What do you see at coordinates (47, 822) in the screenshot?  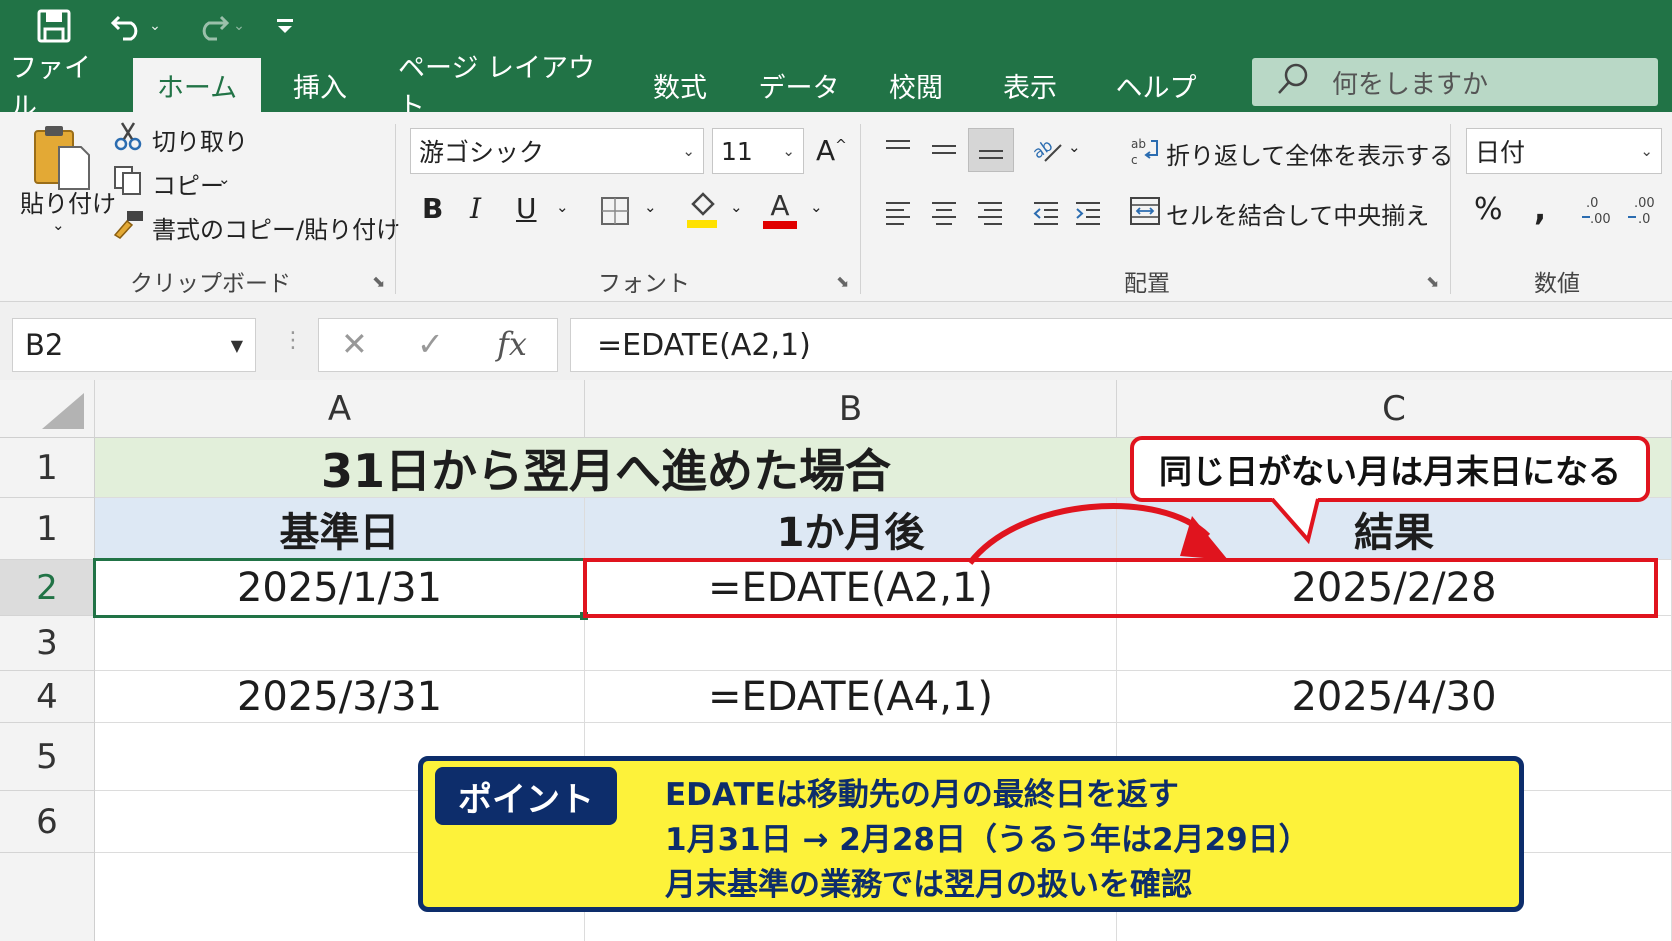 I see `row-header: 6` at bounding box center [47, 822].